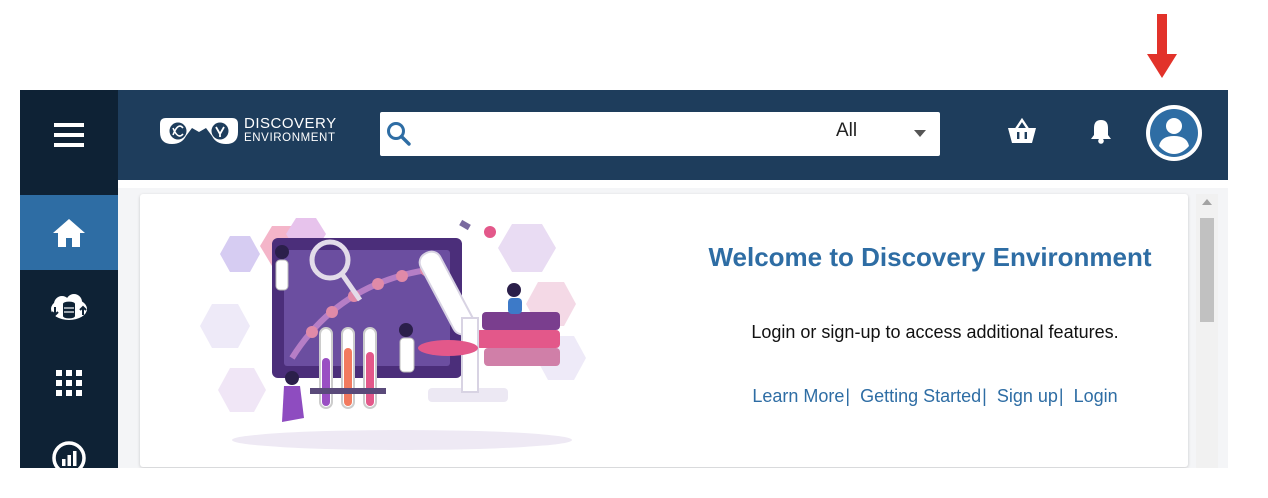 The width and height of the screenshot is (1268, 498). I want to click on scroll-up-arrow-icon, so click(1207, 202).